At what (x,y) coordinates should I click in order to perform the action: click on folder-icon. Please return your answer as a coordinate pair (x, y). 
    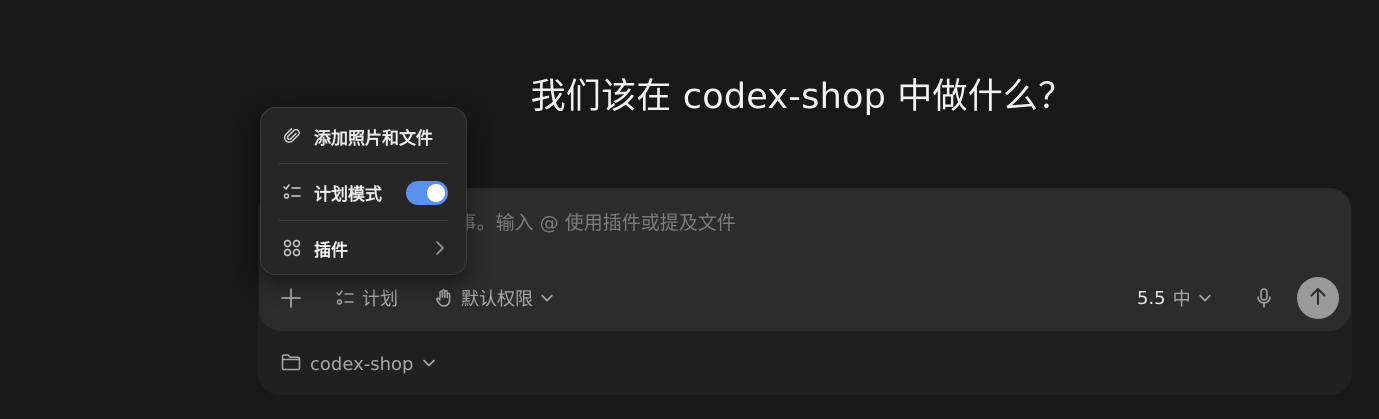
    Looking at the image, I should click on (291, 364).